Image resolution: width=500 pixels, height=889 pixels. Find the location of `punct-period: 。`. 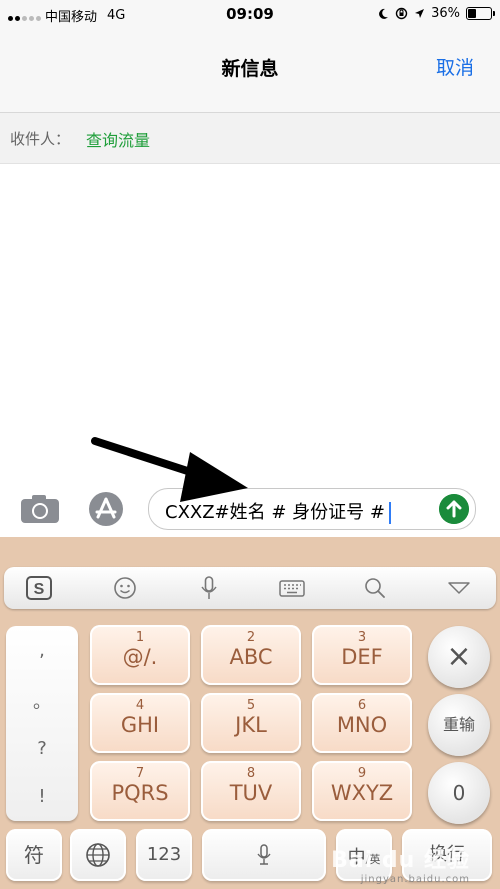

punct-period: 。 is located at coordinates (42, 701).